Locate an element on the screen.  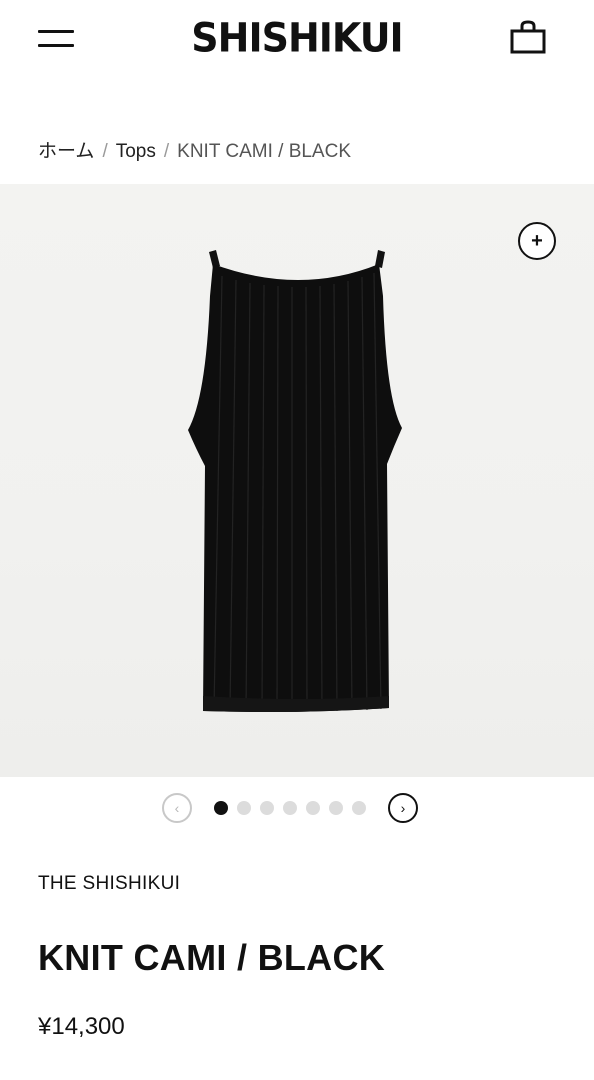
site-header: SHISHIKUI is located at coordinates (297, 45).